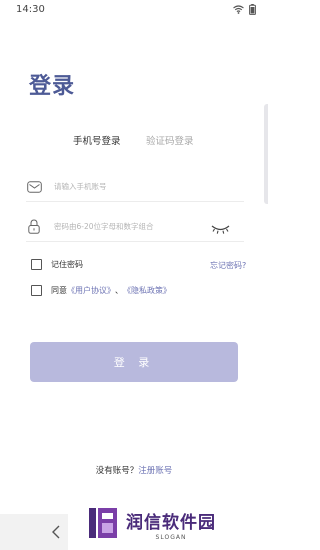 The width and height of the screenshot is (320, 550). What do you see at coordinates (59, 290) in the screenshot?
I see `agreement-prefix: 同意` at bounding box center [59, 290].